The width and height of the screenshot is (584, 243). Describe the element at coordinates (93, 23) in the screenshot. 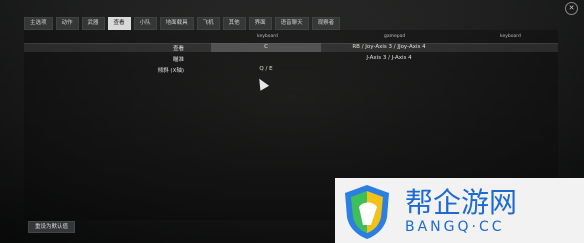

I see `tab-weapons: 武器` at that location.